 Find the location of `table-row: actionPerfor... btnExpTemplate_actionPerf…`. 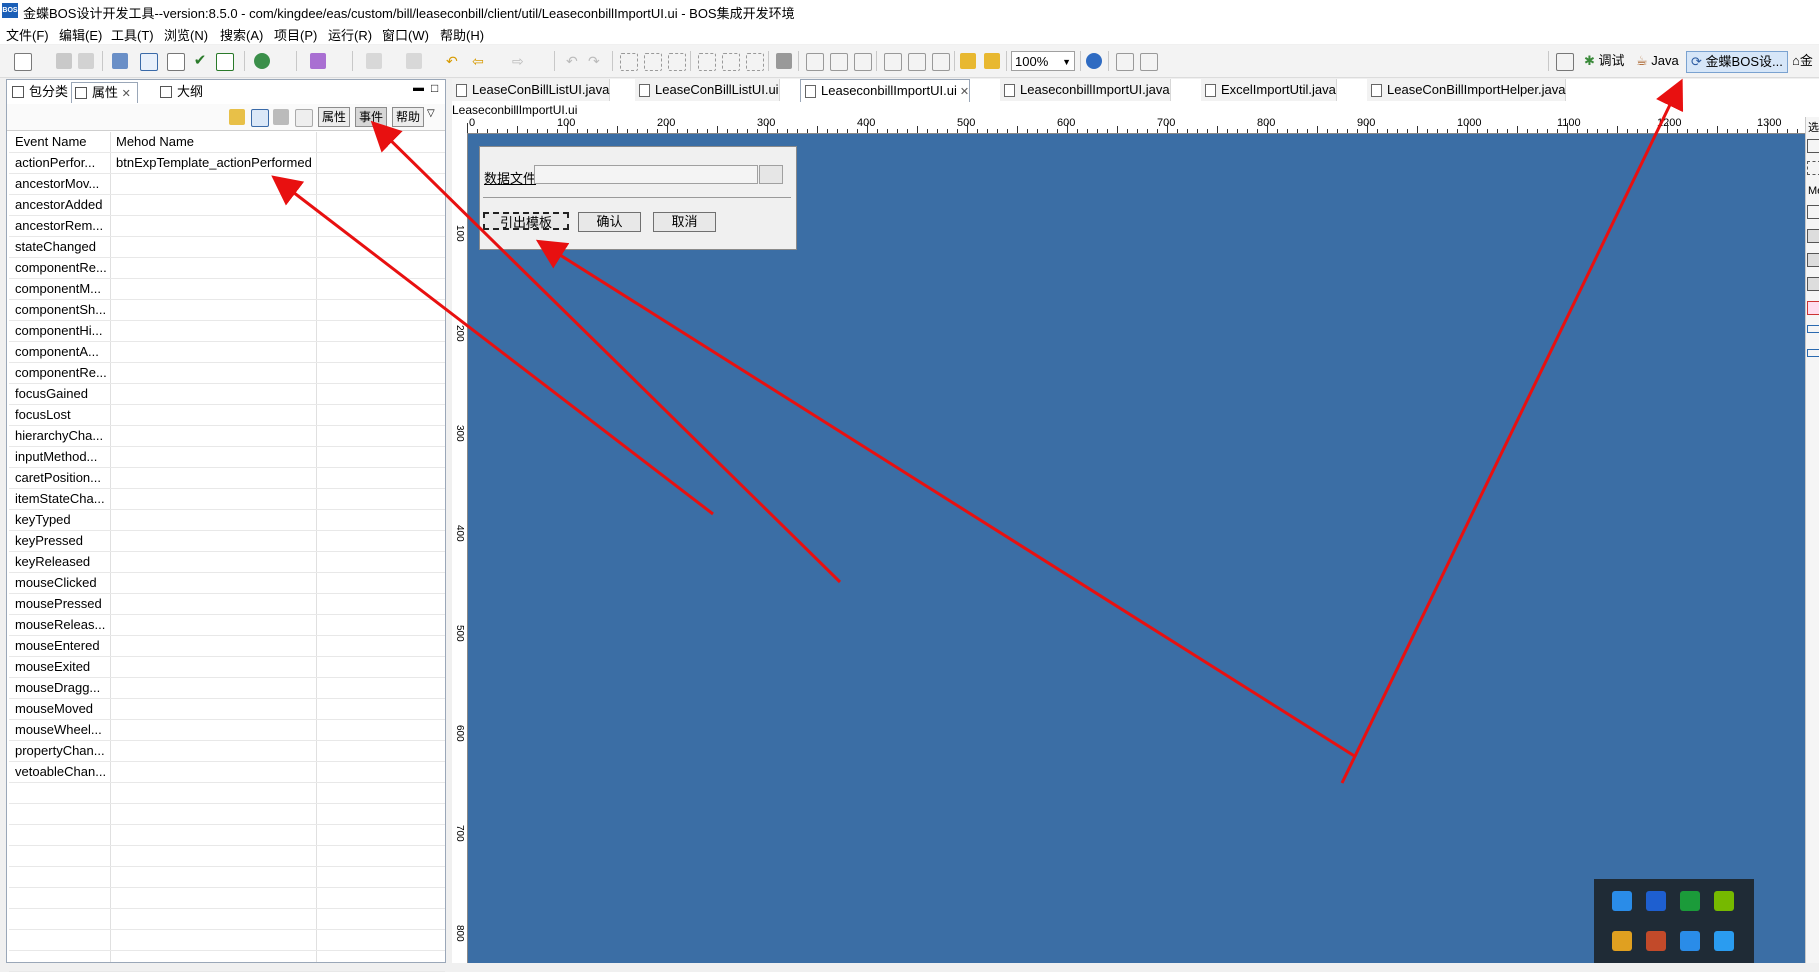

table-row: actionPerfor... btnExpTemplate_actionPerf… is located at coordinates (227, 163).